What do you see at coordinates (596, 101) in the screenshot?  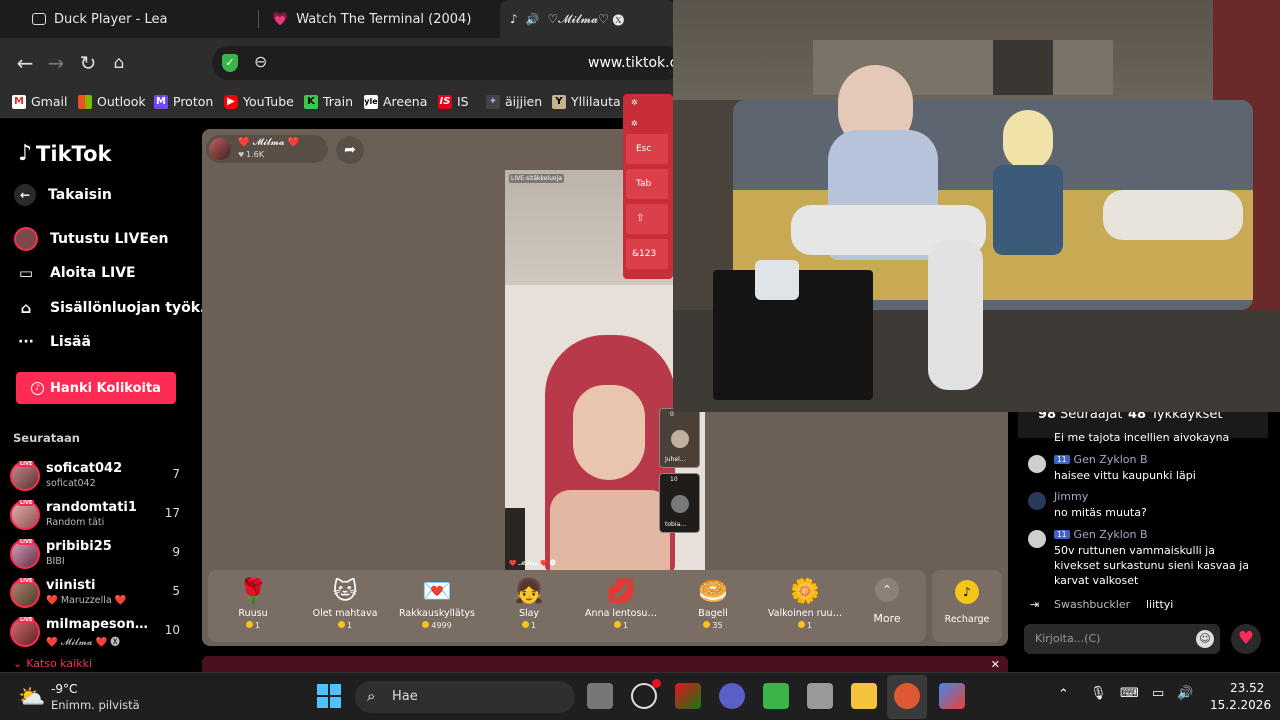 I see `bookmark-label: Yllilauta` at bounding box center [596, 101].